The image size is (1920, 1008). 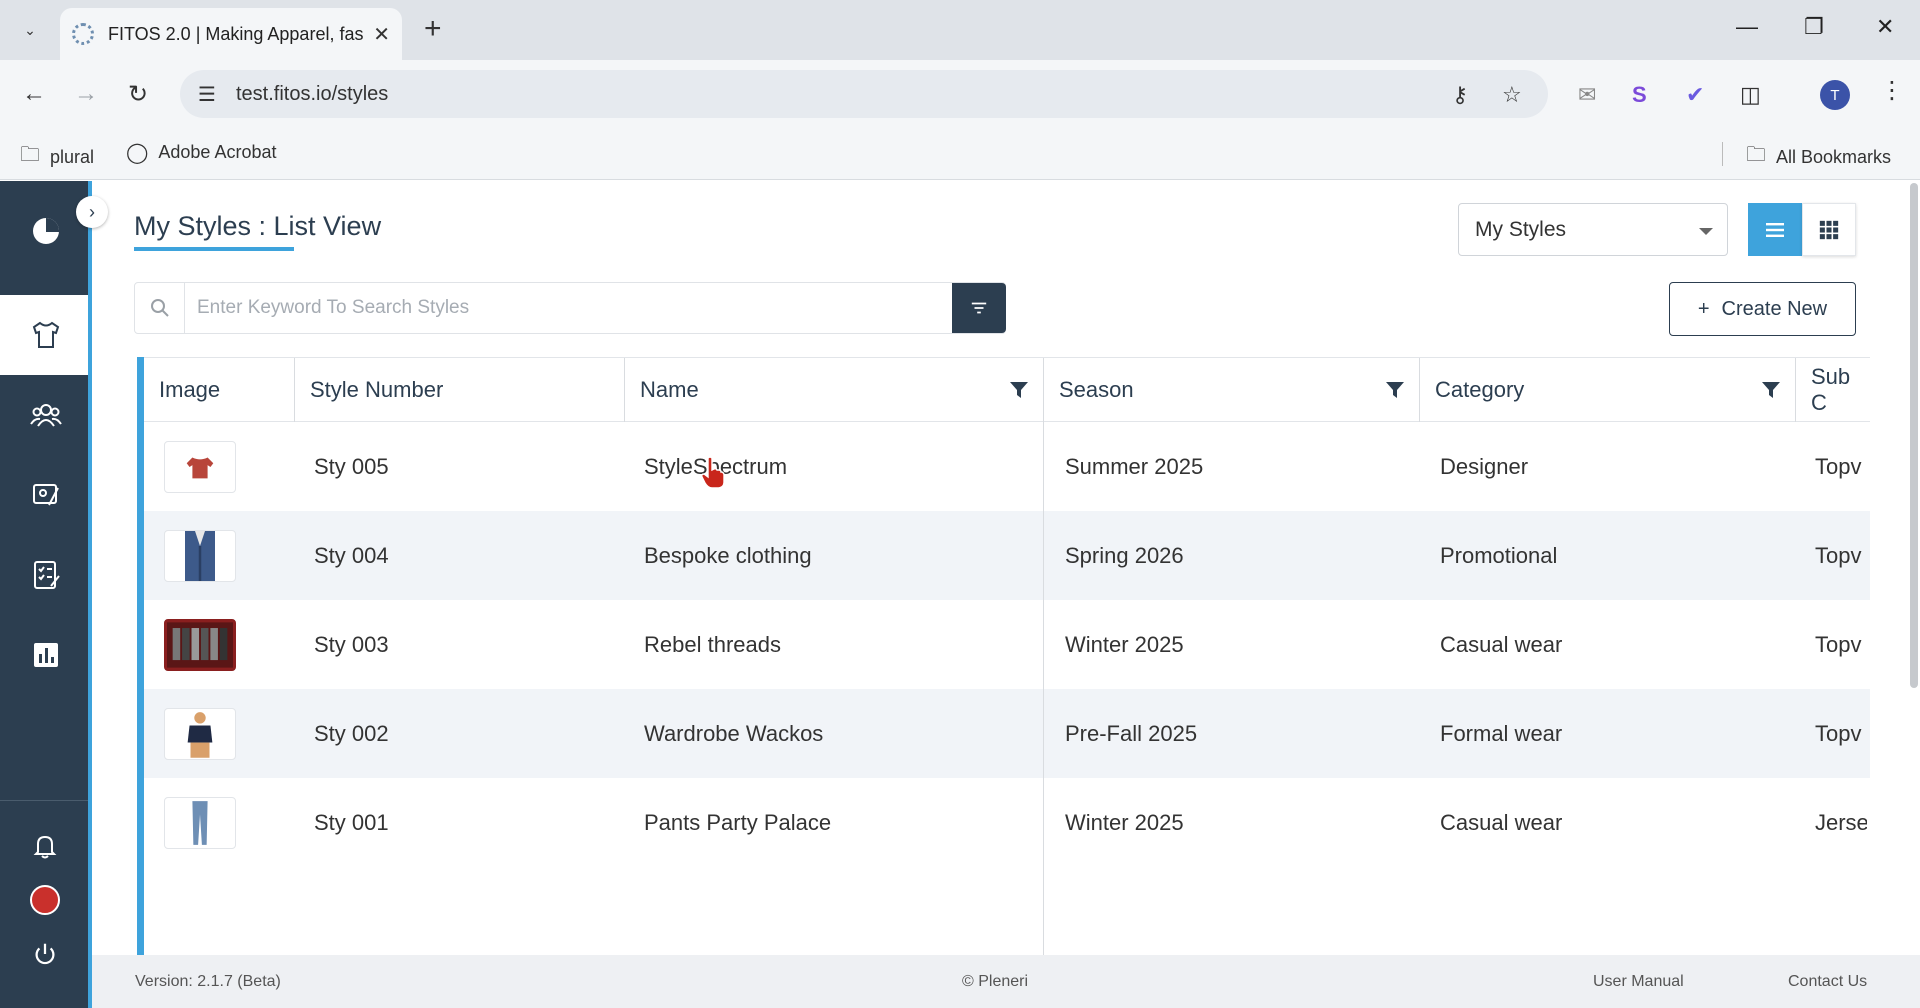 What do you see at coordinates (1232, 390) in the screenshot?
I see `column-header-season: Season` at bounding box center [1232, 390].